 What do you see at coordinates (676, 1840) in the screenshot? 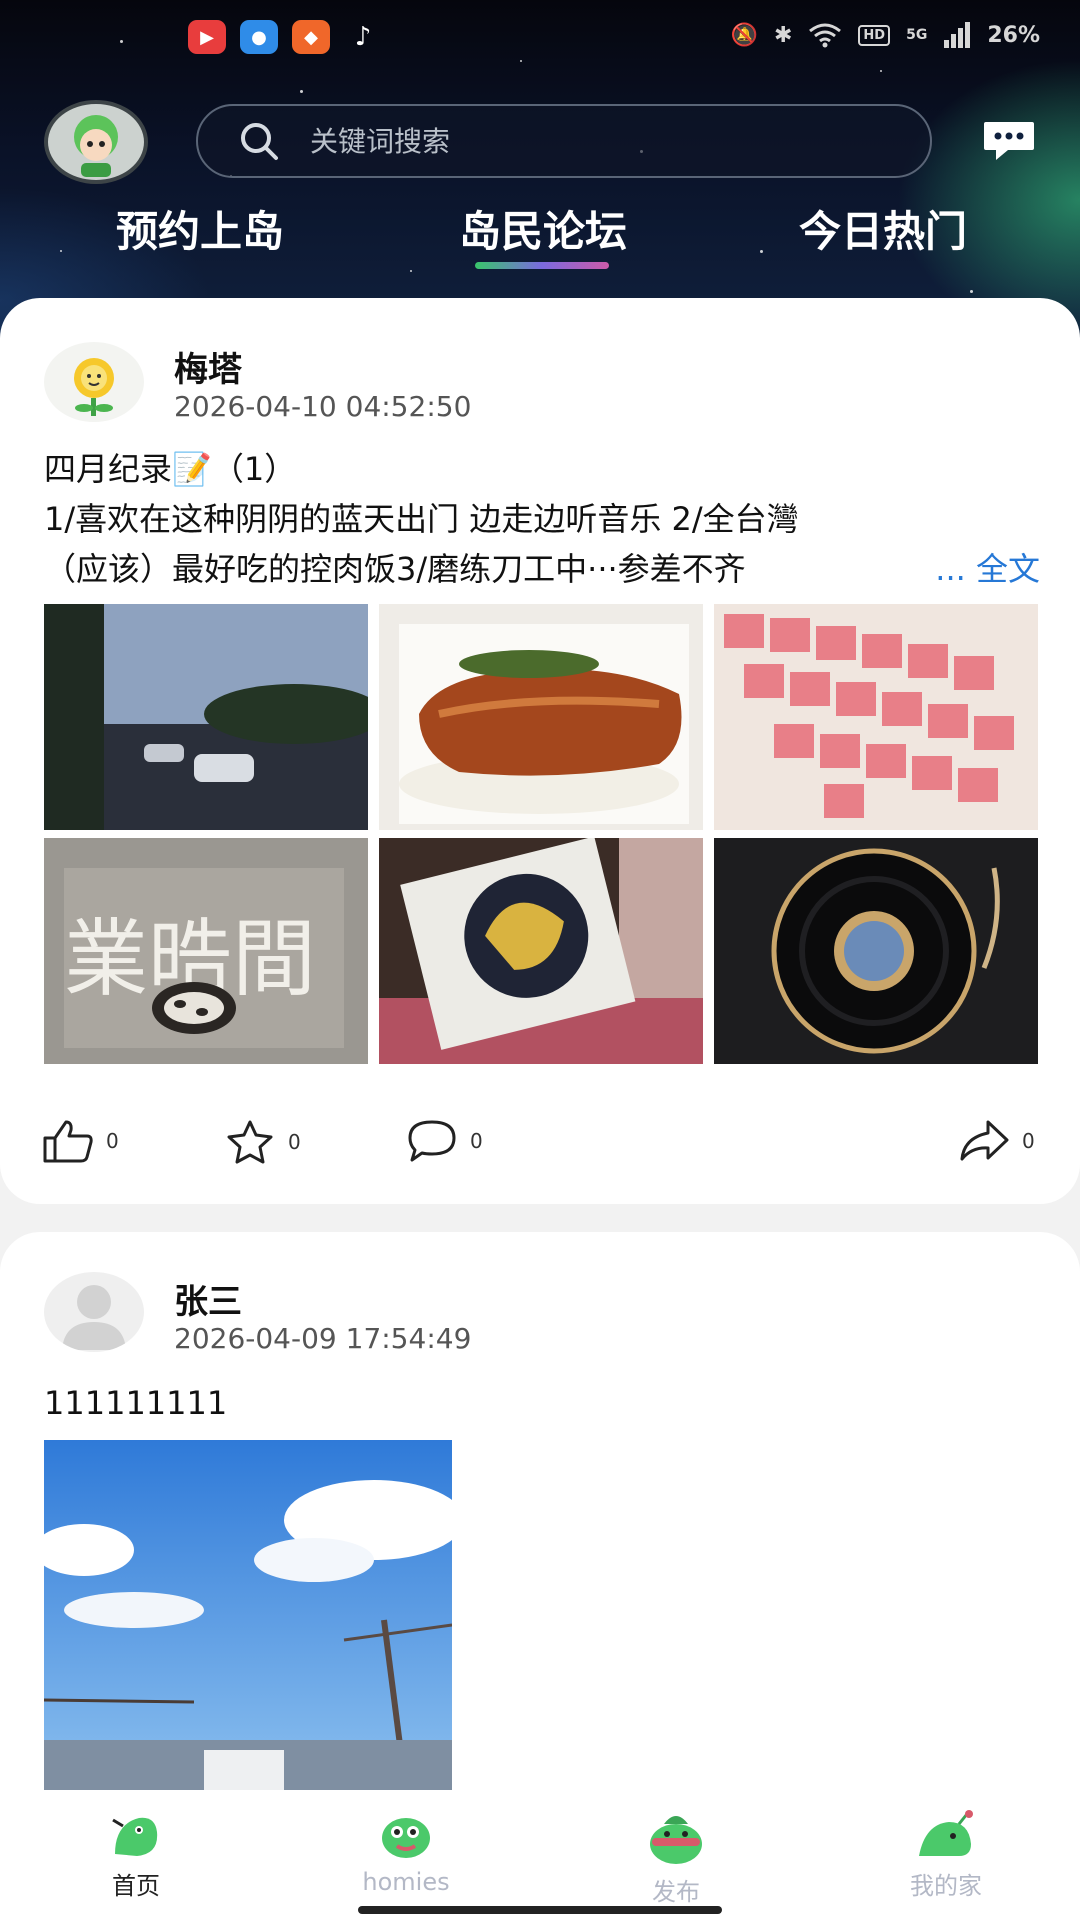
I see `publish-mascot-icon` at bounding box center [676, 1840].